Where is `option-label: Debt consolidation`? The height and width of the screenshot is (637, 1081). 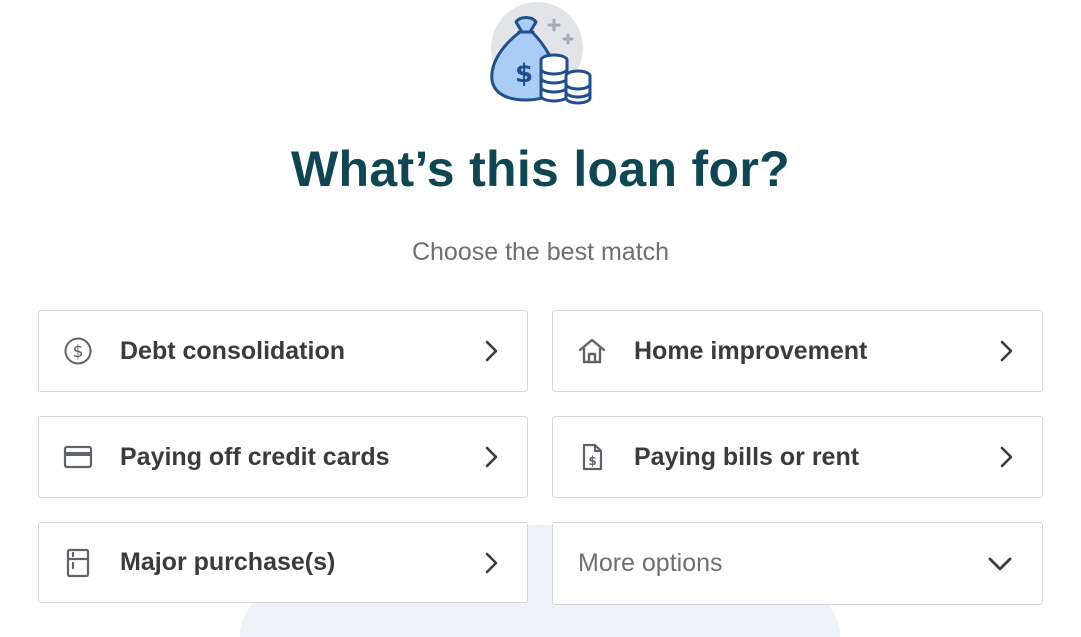 option-label: Debt consolidation is located at coordinates (232, 350).